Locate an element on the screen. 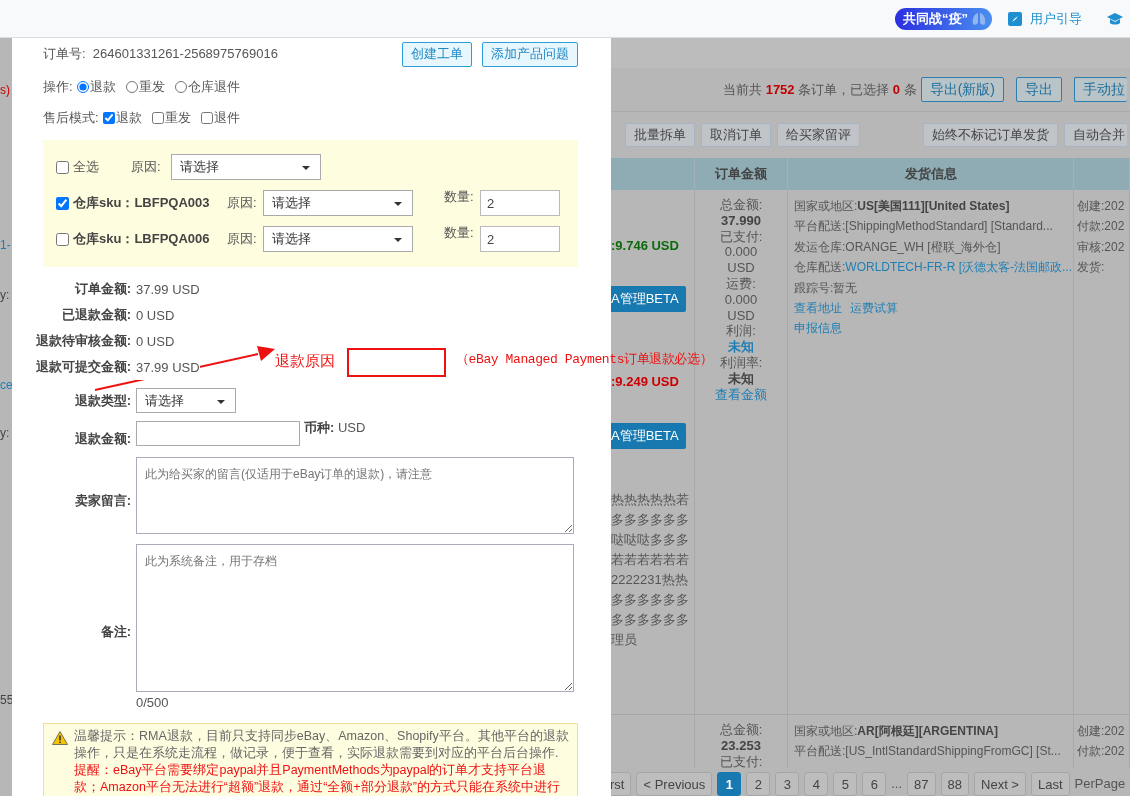  currency-text: 币种: USD is located at coordinates (335, 428).